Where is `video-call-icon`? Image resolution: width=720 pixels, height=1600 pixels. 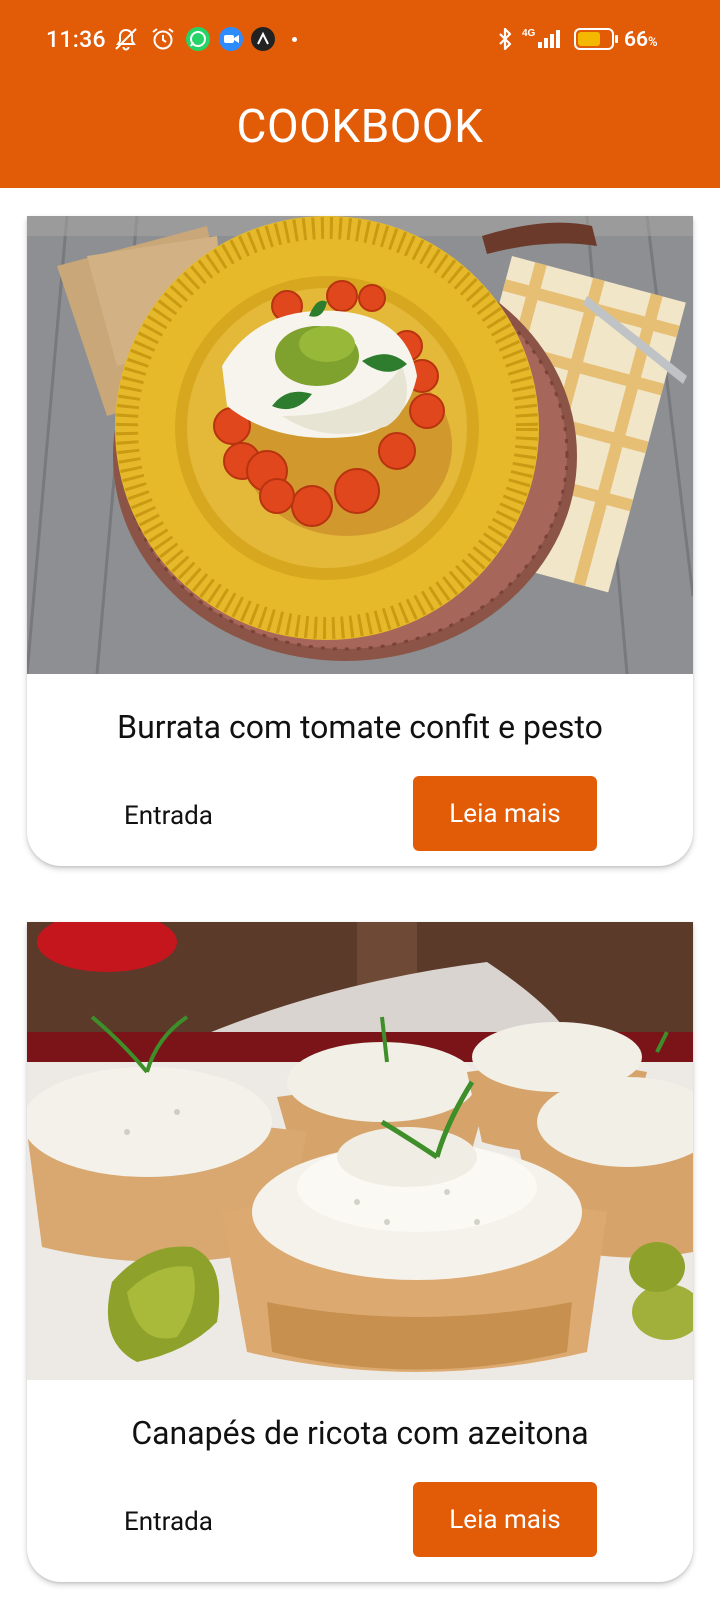 video-call-icon is located at coordinates (231, 39).